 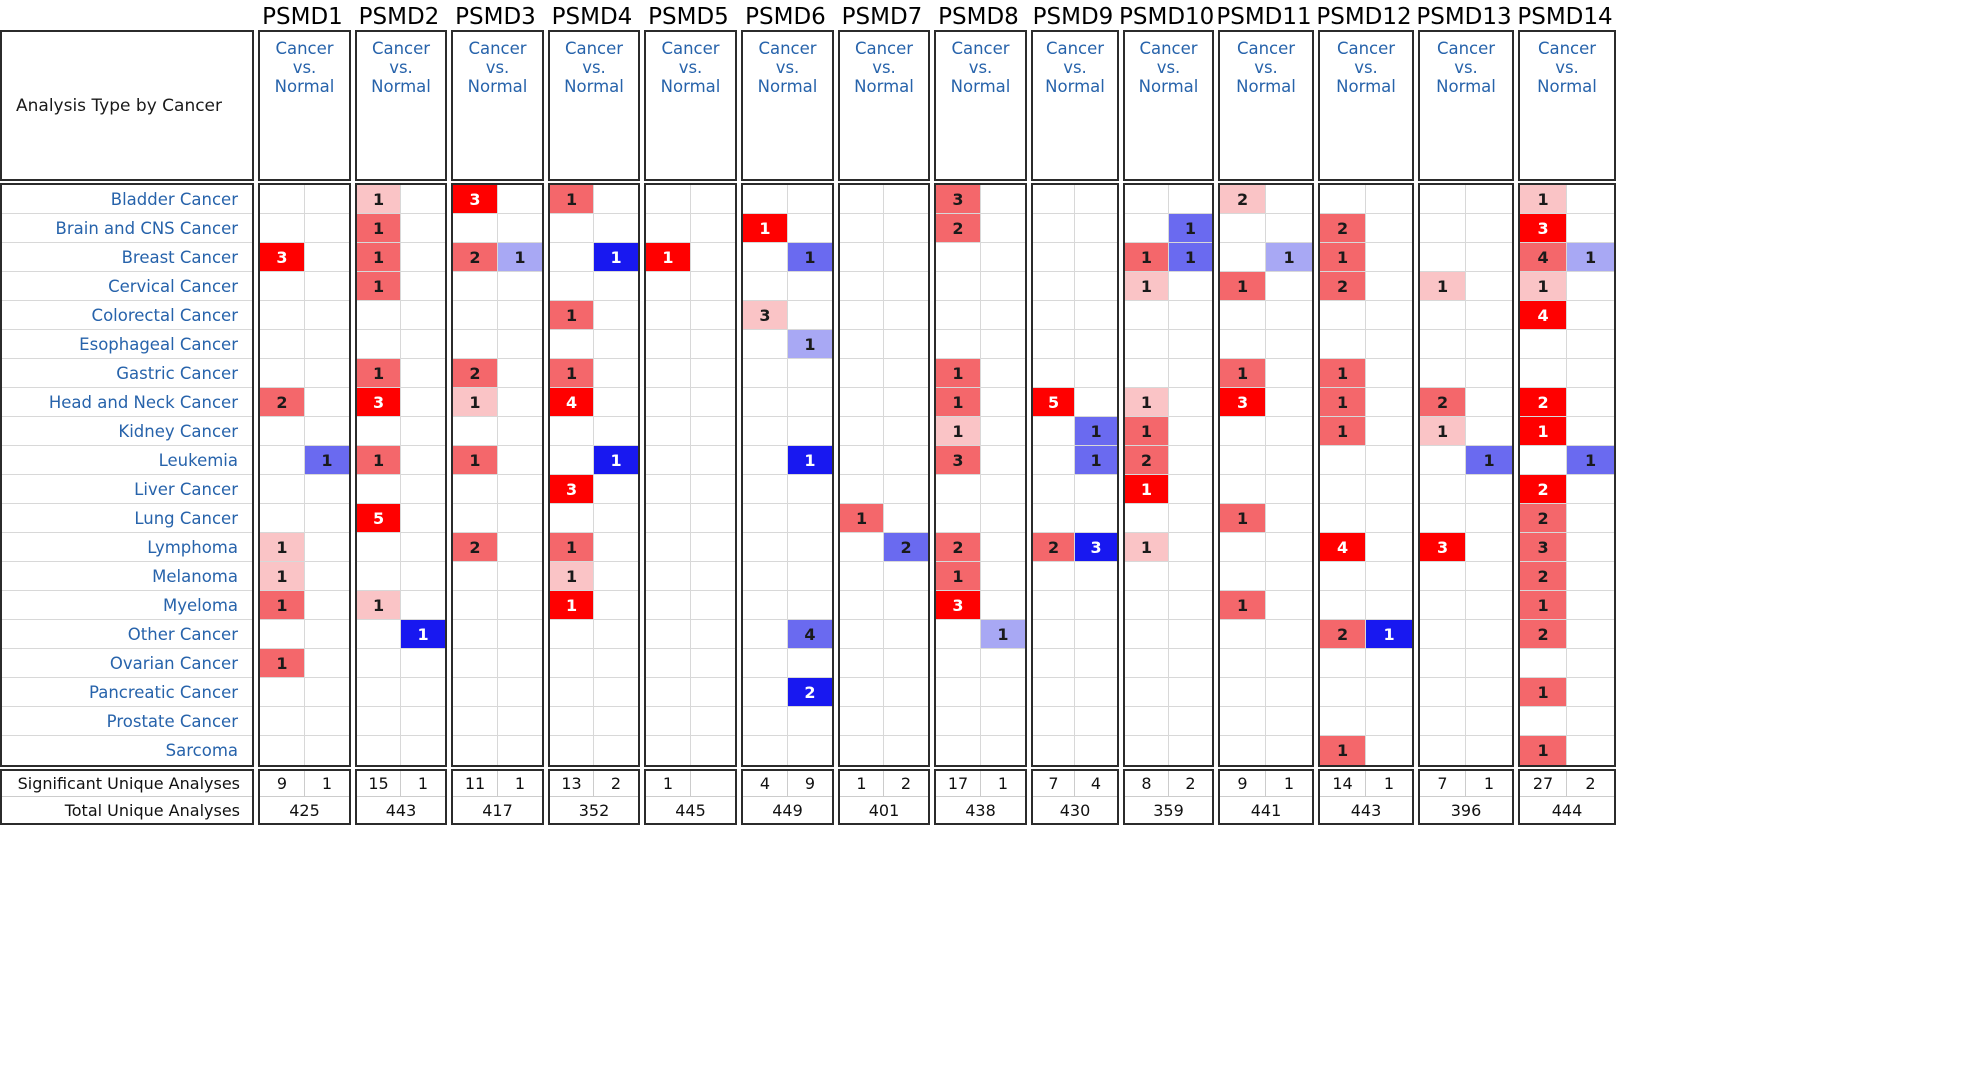 I want to click on row-label-brain-and-cns-cancer: Brain and CNS Cancer, so click(x=127, y=228).